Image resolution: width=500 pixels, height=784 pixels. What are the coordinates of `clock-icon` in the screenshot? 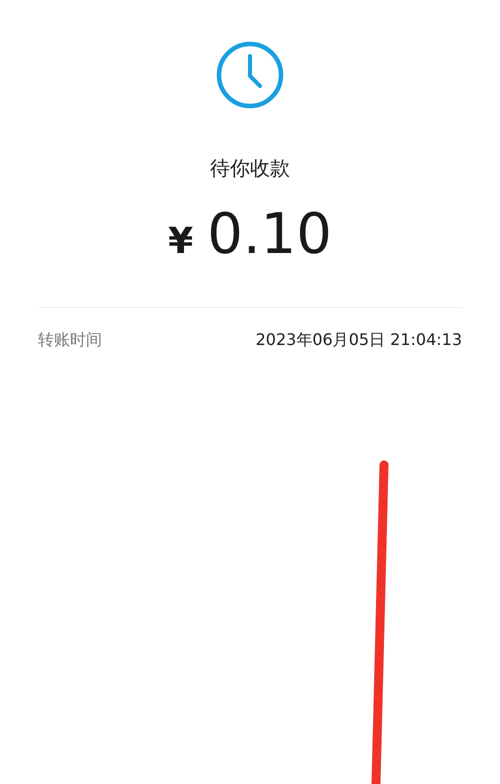 It's located at (250, 75).